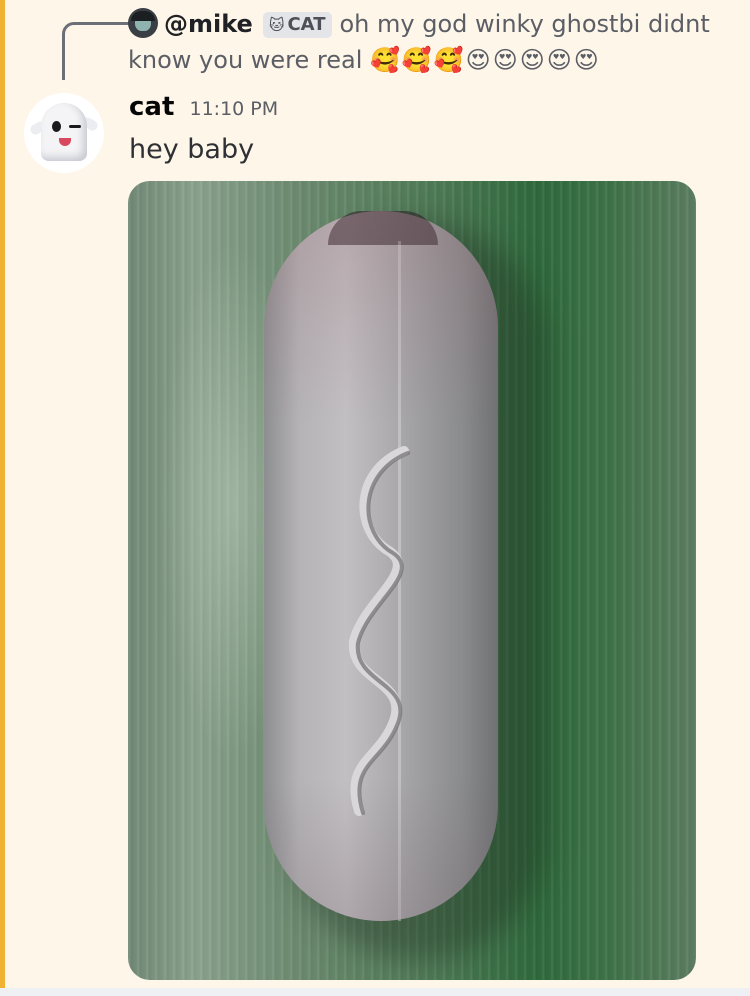 This screenshot has width=750, height=996. What do you see at coordinates (151, 107) in the screenshot?
I see `author-name: cat` at bounding box center [151, 107].